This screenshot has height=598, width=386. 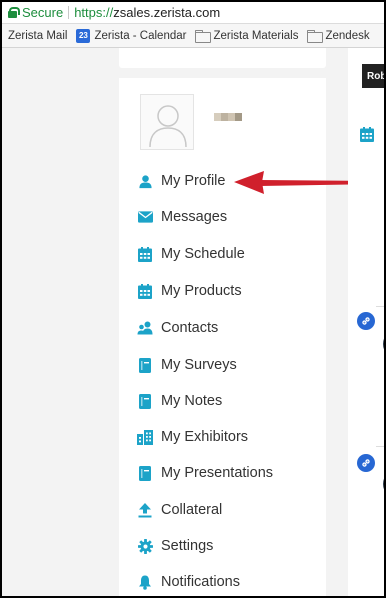 I want to click on sidebar-item-label: My Profile, so click(x=193, y=181).